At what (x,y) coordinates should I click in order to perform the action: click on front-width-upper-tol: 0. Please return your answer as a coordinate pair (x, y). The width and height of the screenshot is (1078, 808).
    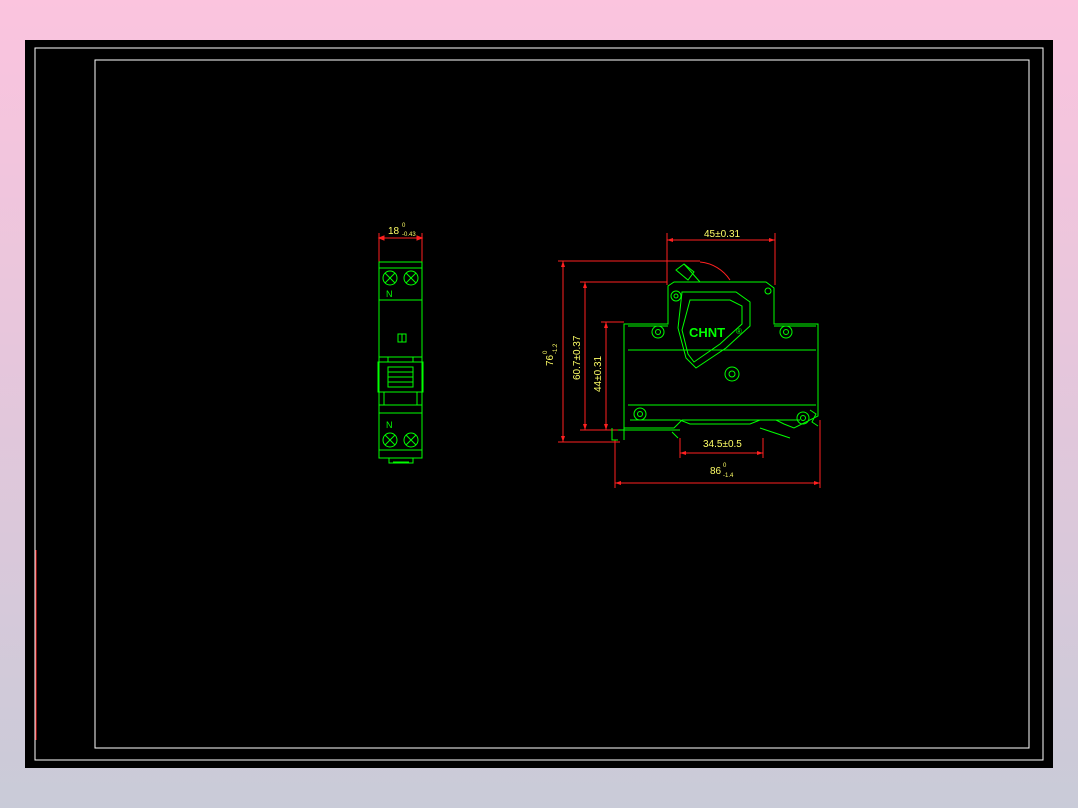
    Looking at the image, I should click on (404, 226).